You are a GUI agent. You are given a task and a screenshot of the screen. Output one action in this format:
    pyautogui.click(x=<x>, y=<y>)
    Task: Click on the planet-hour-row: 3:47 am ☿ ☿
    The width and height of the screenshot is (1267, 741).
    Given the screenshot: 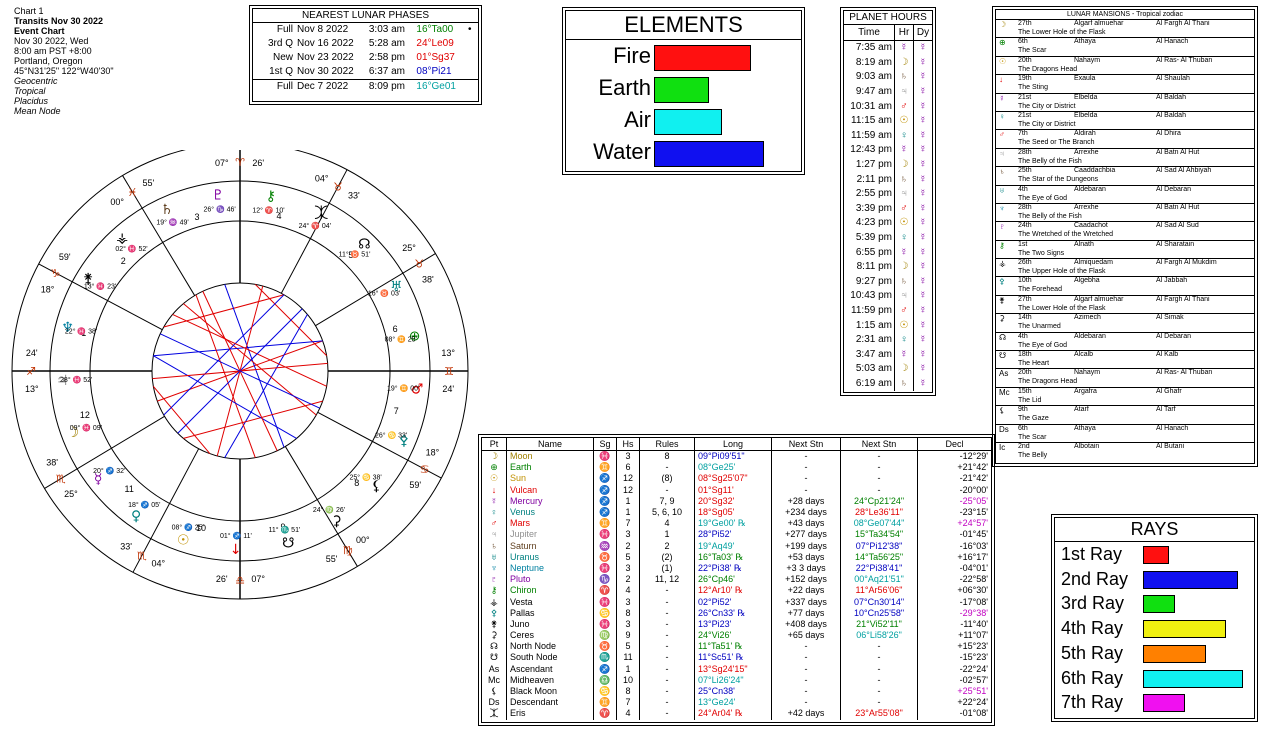 What is the action you would take?
    pyautogui.click(x=888, y=355)
    